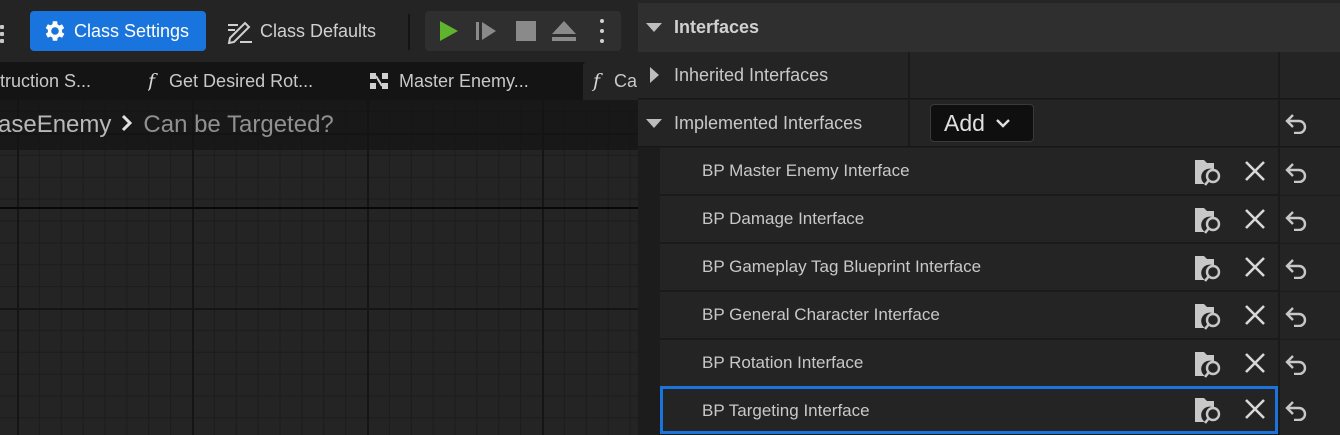 The width and height of the screenshot is (1340, 435). Describe the element at coordinates (1003, 123) in the screenshot. I see `chevron-down-icon` at that location.